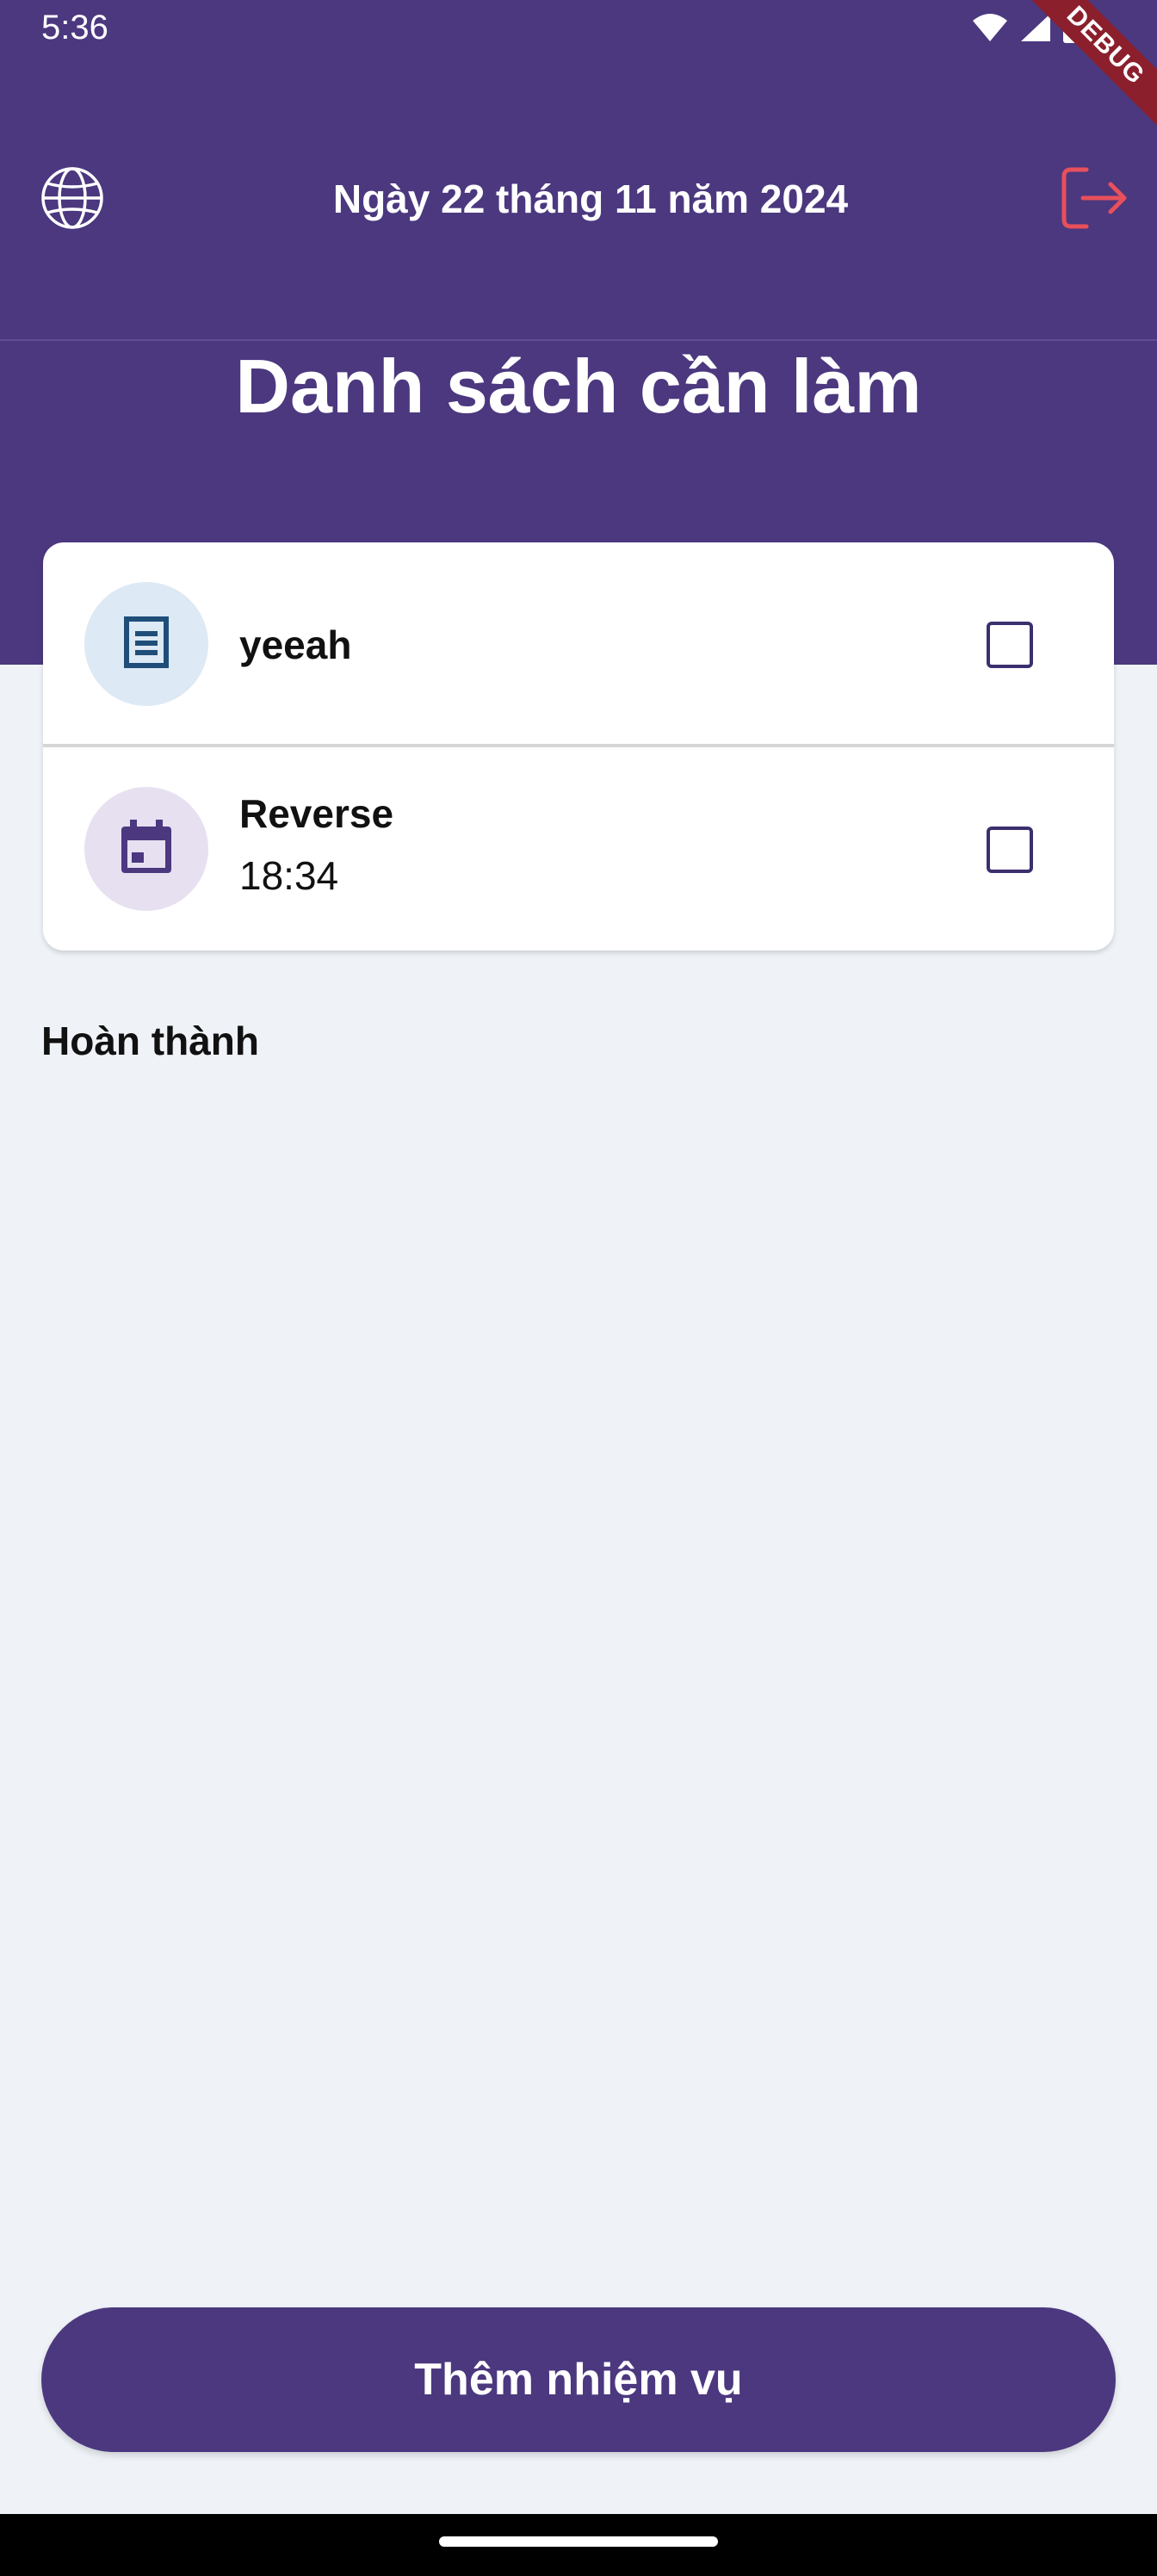 This screenshot has width=1157, height=2576. What do you see at coordinates (579, 340) in the screenshot?
I see `header-divider` at bounding box center [579, 340].